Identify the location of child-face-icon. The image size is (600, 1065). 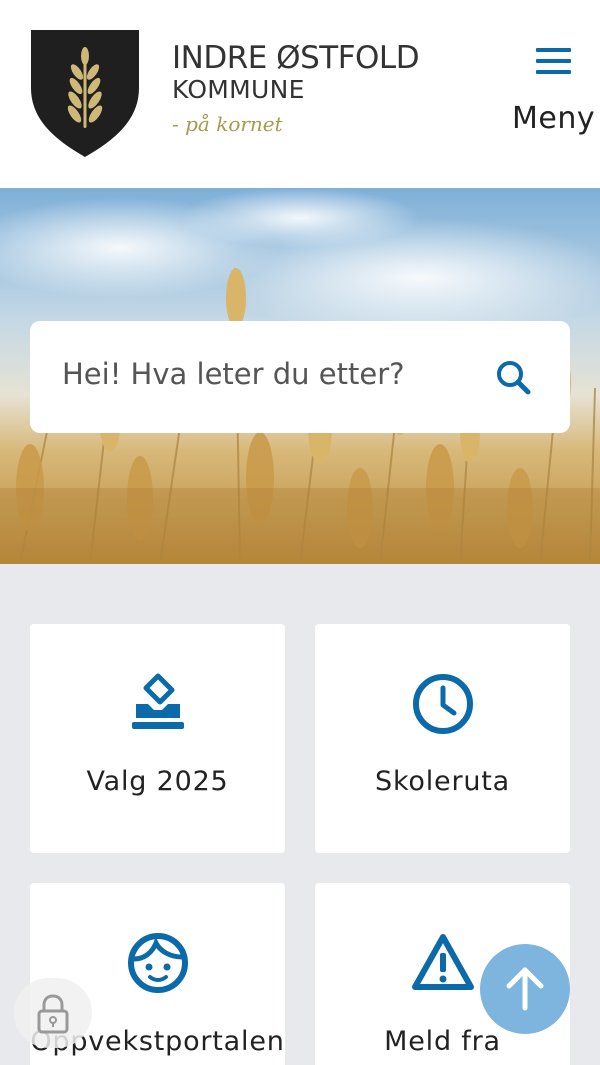
(158, 963).